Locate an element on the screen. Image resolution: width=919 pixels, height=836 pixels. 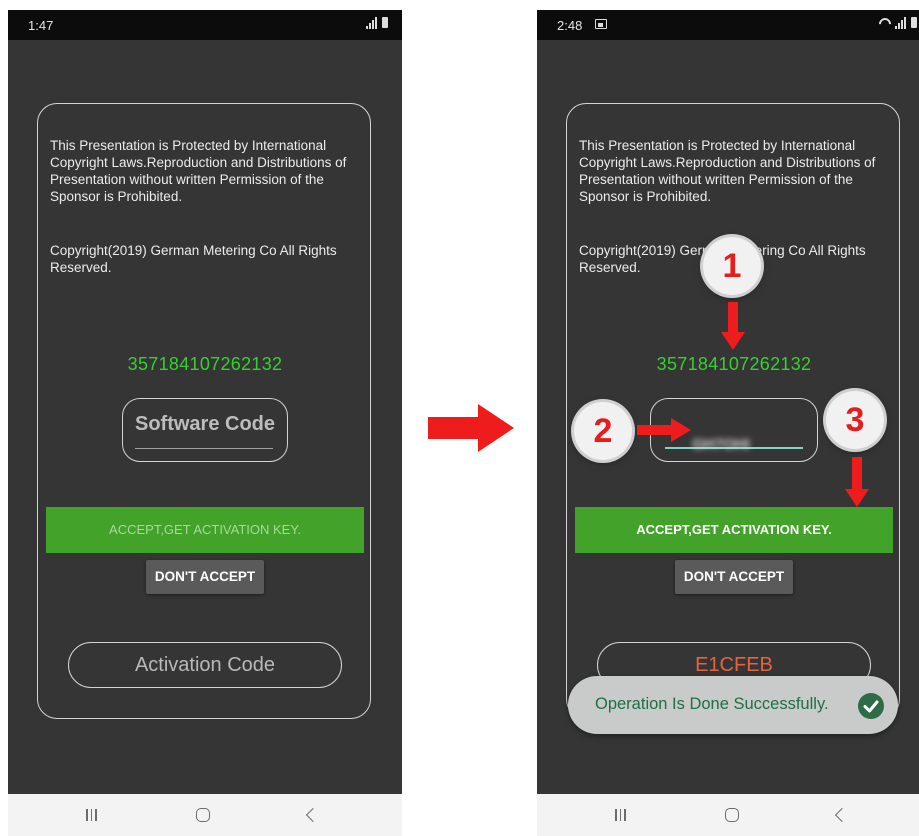
step-3-marker: 3 is located at coordinates (855, 420).